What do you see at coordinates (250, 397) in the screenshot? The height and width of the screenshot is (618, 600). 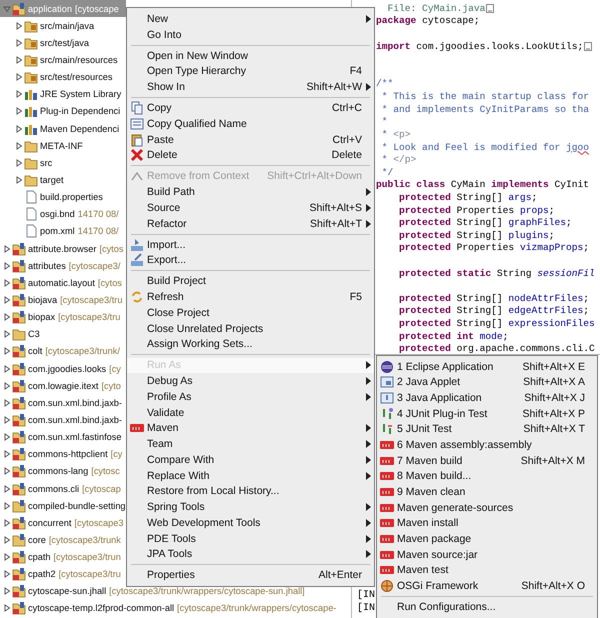 I see `menu-item: Profile As` at bounding box center [250, 397].